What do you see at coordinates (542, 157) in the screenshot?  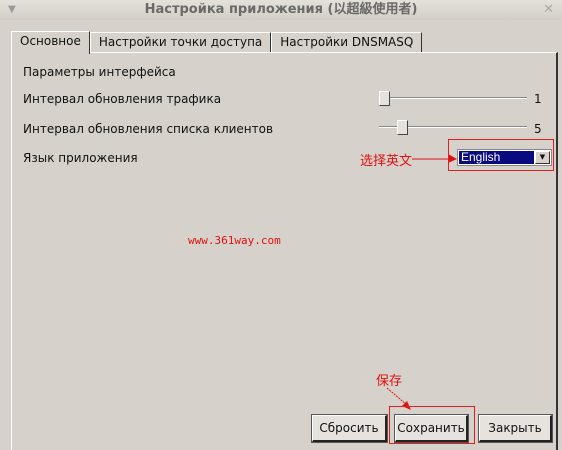 I see `dropdown-arrow-icon: ▼` at bounding box center [542, 157].